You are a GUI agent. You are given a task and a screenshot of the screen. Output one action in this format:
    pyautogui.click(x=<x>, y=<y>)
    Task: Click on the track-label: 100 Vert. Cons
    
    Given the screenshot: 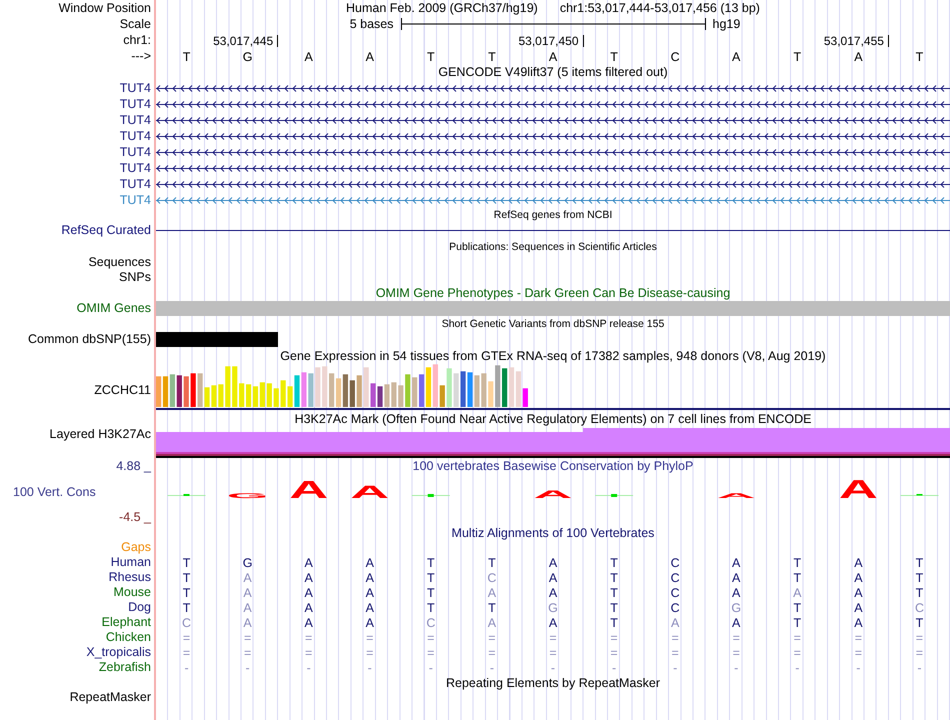 What is the action you would take?
    pyautogui.click(x=54, y=492)
    